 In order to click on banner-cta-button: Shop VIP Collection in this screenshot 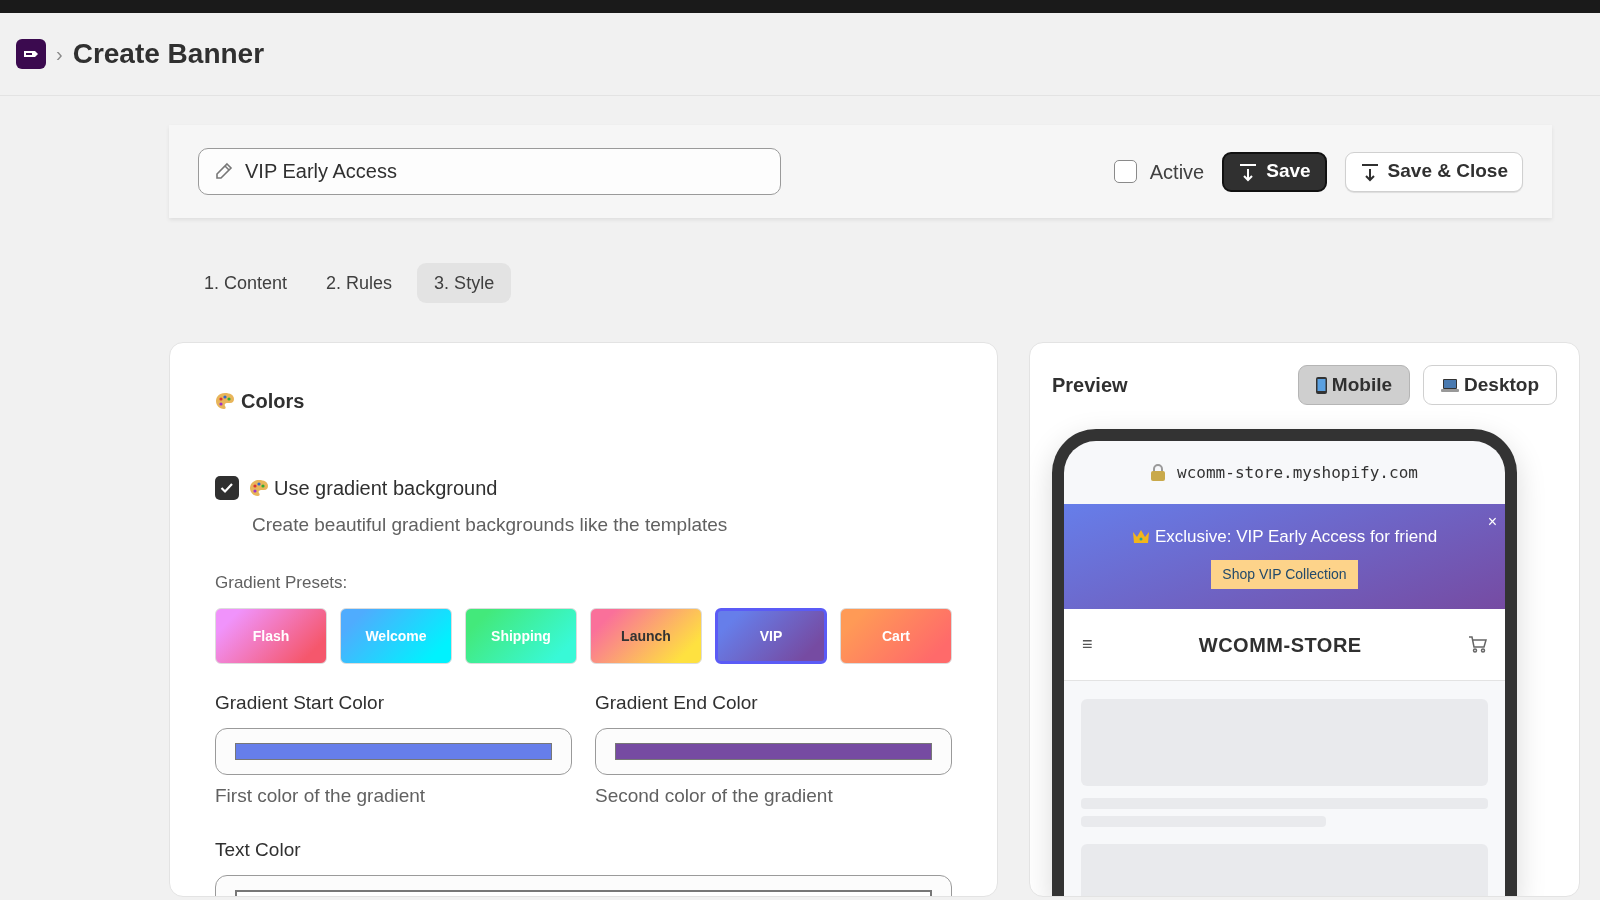, I will do `click(1284, 574)`.